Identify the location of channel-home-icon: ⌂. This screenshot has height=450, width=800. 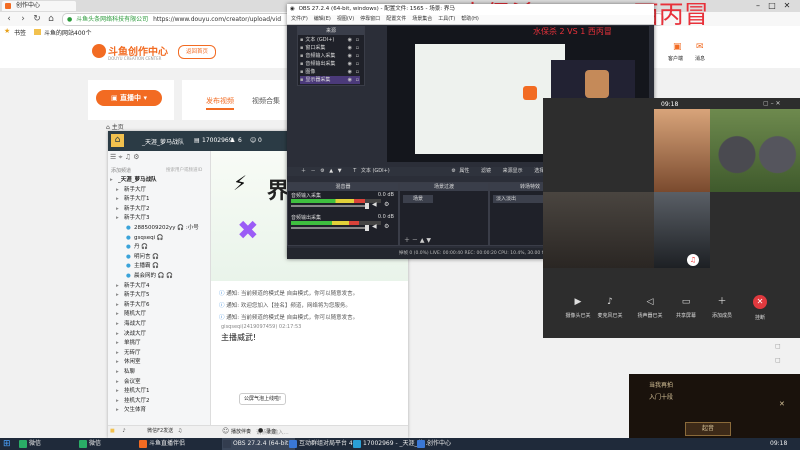
(117, 140).